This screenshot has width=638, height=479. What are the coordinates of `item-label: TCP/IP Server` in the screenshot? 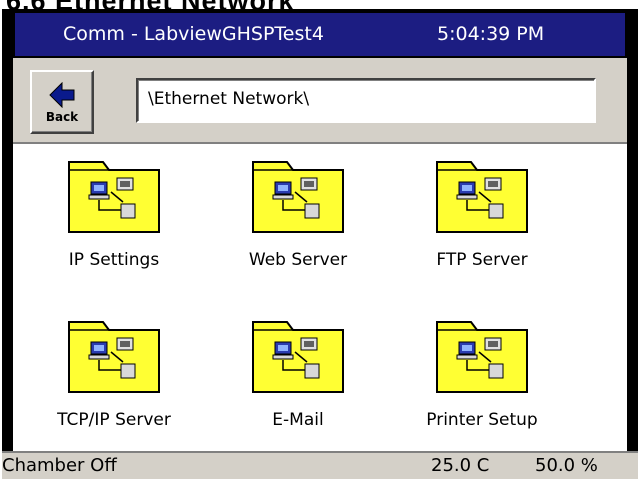 It's located at (114, 420).